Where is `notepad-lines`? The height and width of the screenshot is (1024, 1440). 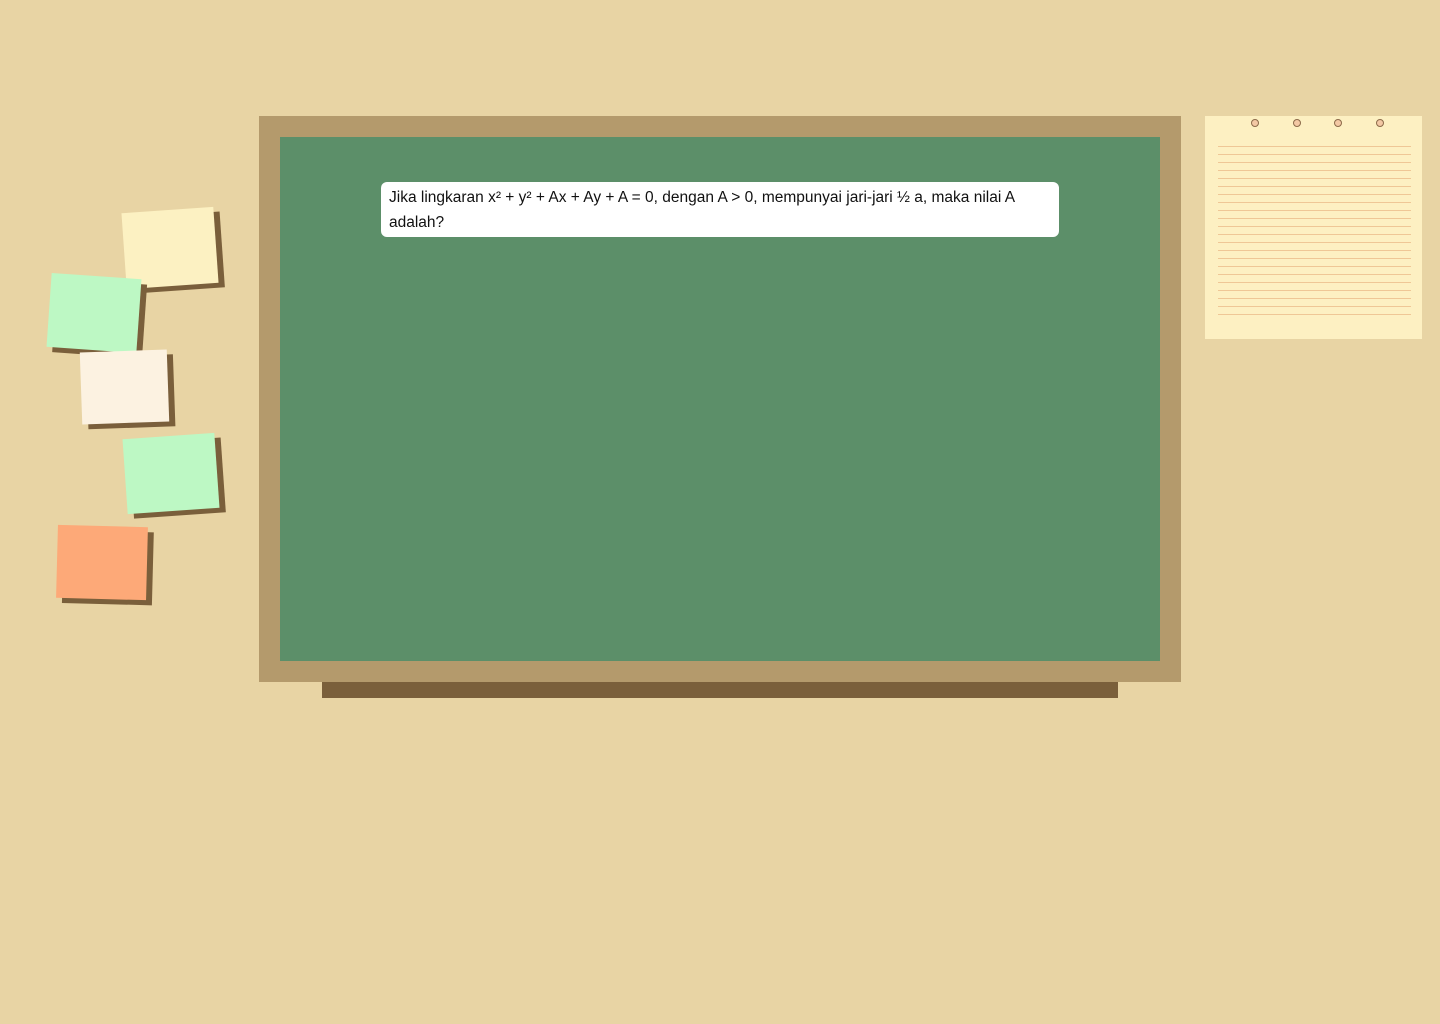 notepad-lines is located at coordinates (1314, 234).